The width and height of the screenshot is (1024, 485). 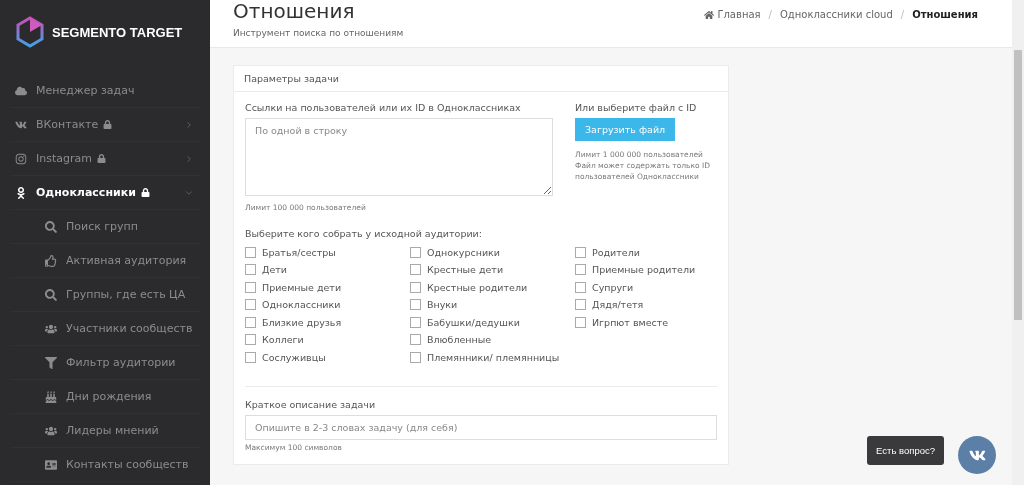 I want to click on brand-name: SEGMENTO TARGET, so click(x=117, y=32).